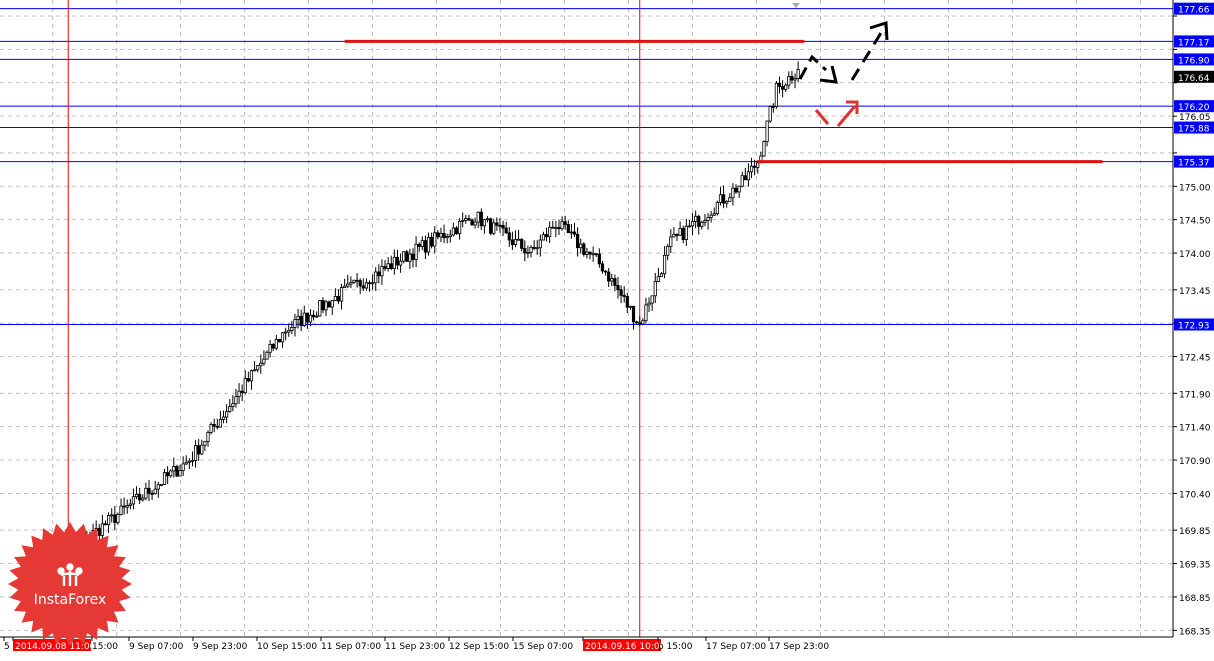 Image resolution: width=1214 pixels, height=661 pixels. I want to click on level-label: 176.20, so click(1194, 108).